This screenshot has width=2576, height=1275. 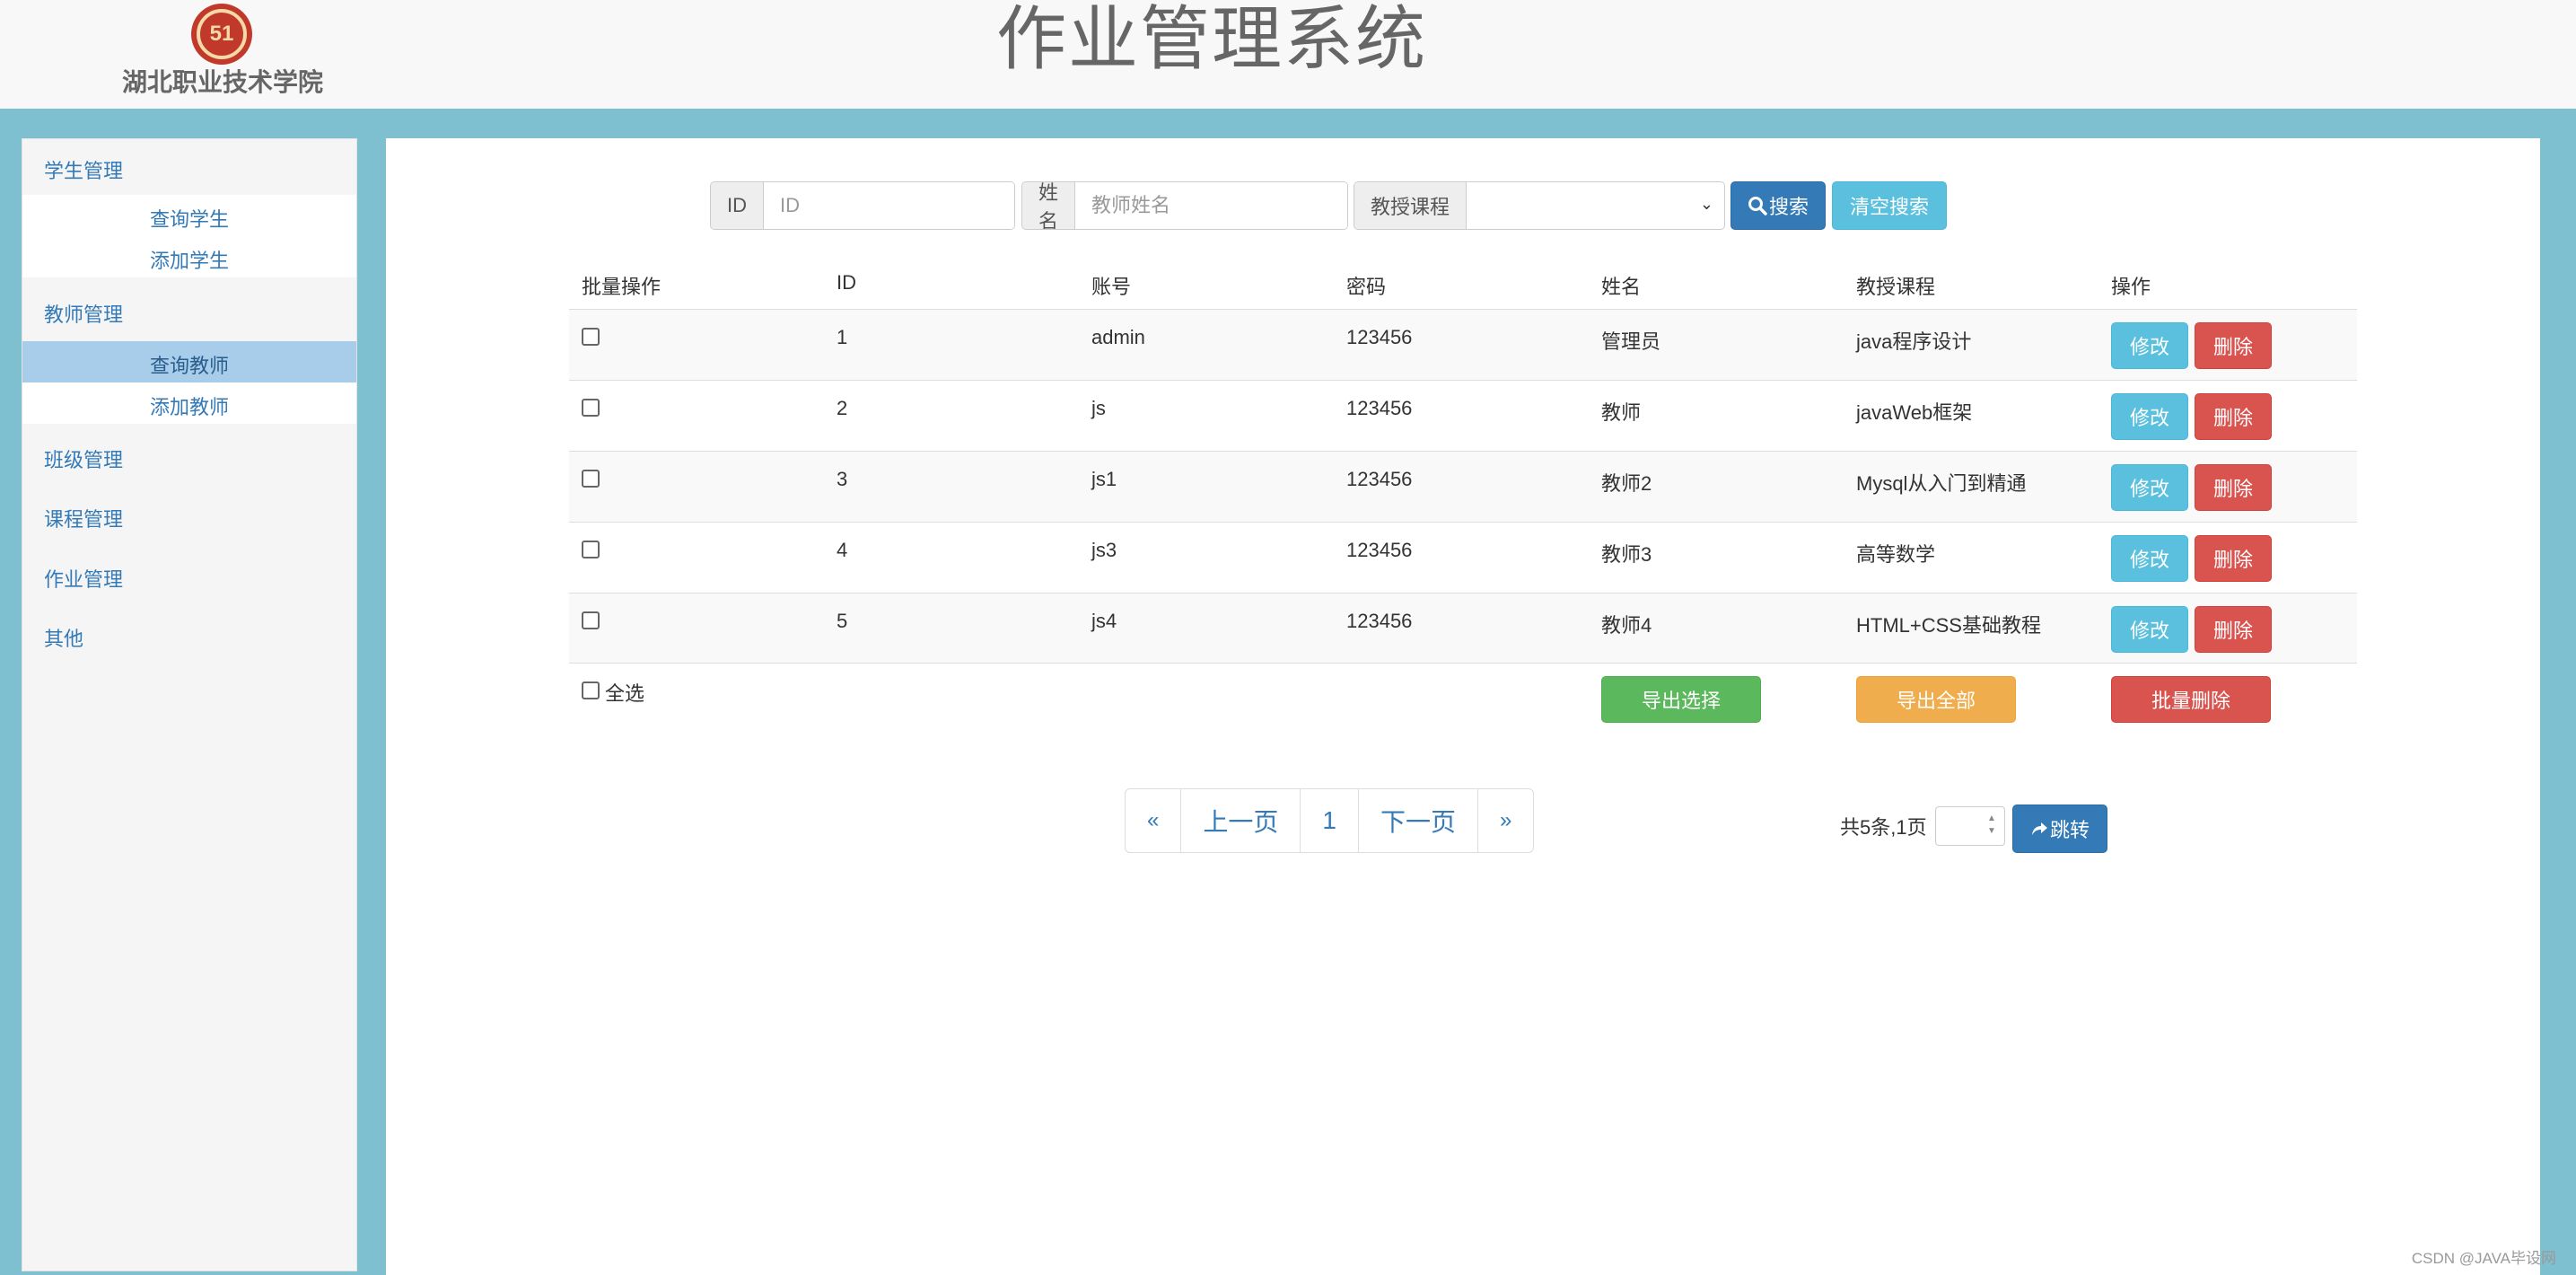 What do you see at coordinates (1411, 205) in the screenshot?
I see `course-label: 教授课程` at bounding box center [1411, 205].